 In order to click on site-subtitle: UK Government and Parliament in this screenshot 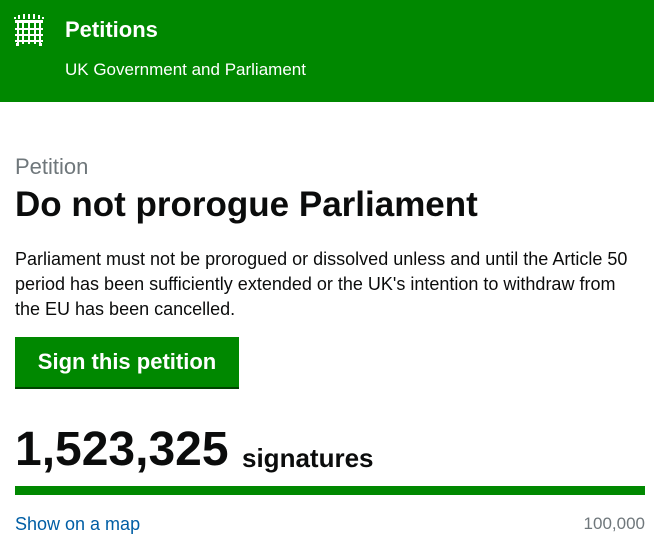, I will do `click(185, 69)`.